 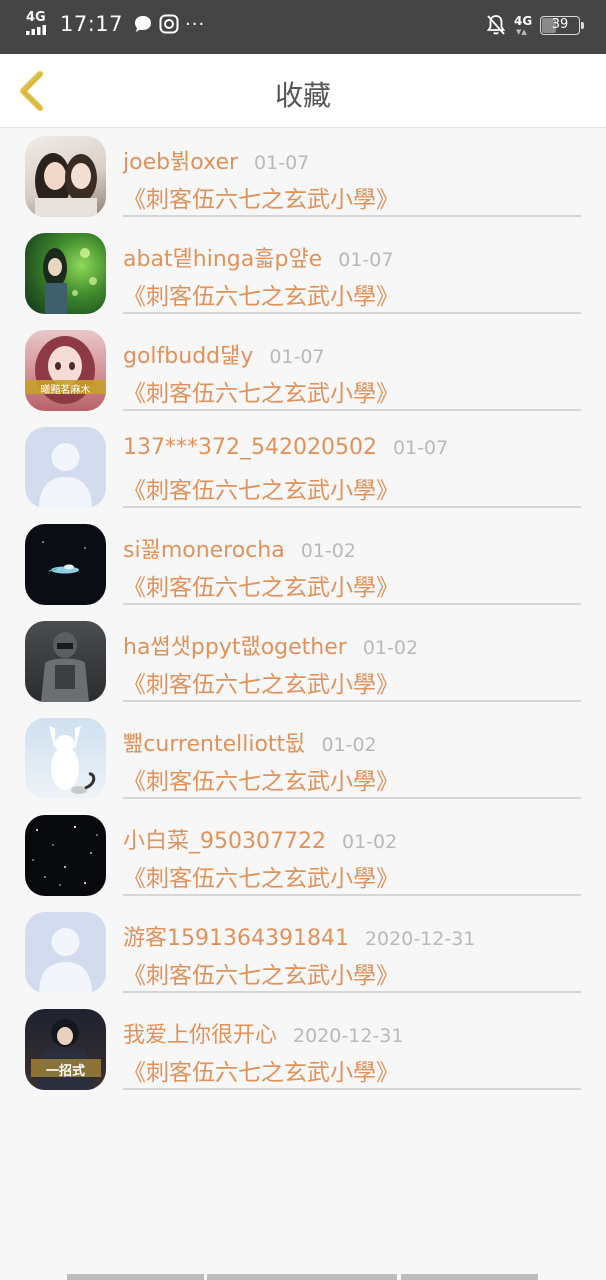 I want to click on user-name: abat돁hinga흛p얖e, so click(x=223, y=259).